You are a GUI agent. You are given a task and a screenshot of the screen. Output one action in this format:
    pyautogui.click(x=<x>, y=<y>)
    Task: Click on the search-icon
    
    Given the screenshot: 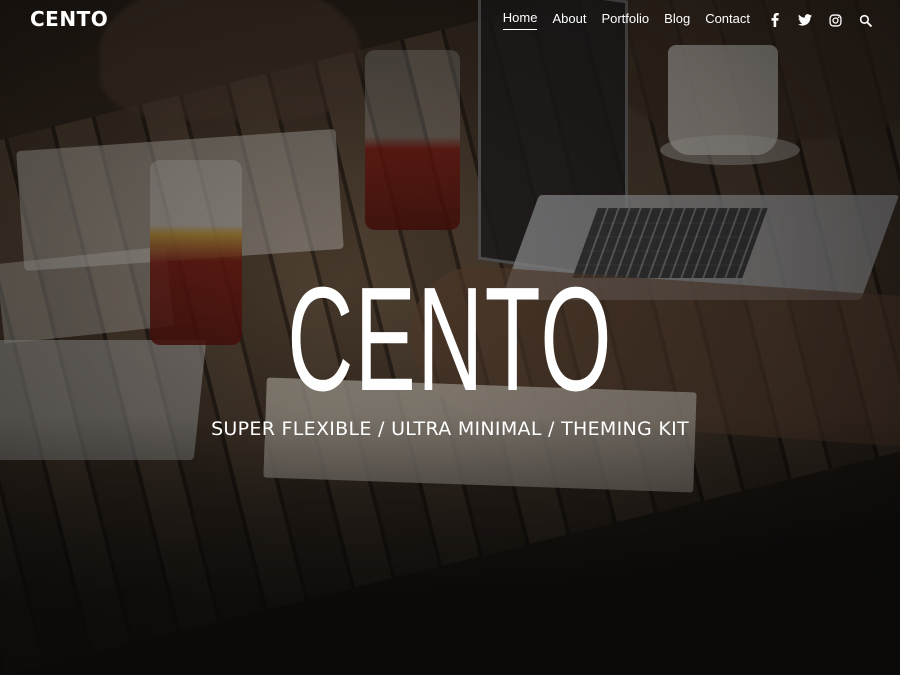 What is the action you would take?
    pyautogui.click(x=865, y=20)
    